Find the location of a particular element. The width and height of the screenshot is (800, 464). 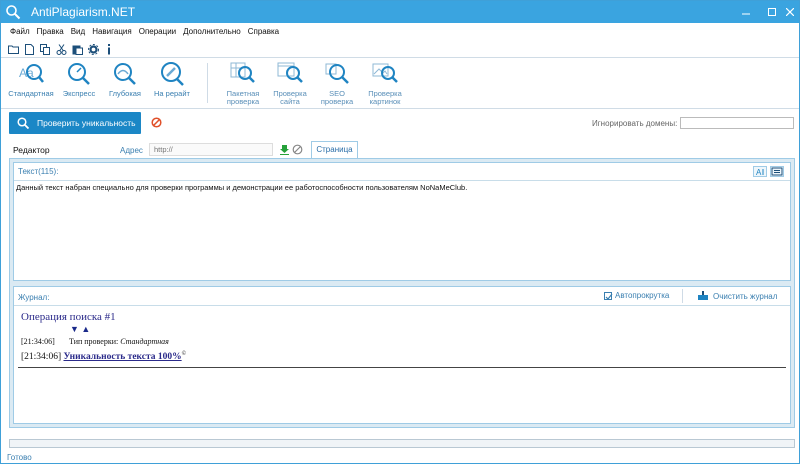

clear-journal-button: Очистить журнал is located at coordinates (737, 296).